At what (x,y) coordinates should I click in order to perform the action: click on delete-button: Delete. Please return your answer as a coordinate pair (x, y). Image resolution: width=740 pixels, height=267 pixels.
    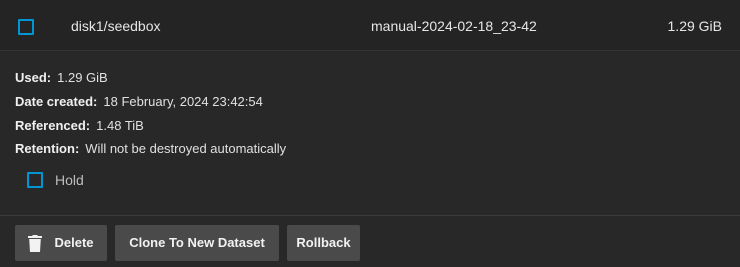
    Looking at the image, I should click on (61, 243).